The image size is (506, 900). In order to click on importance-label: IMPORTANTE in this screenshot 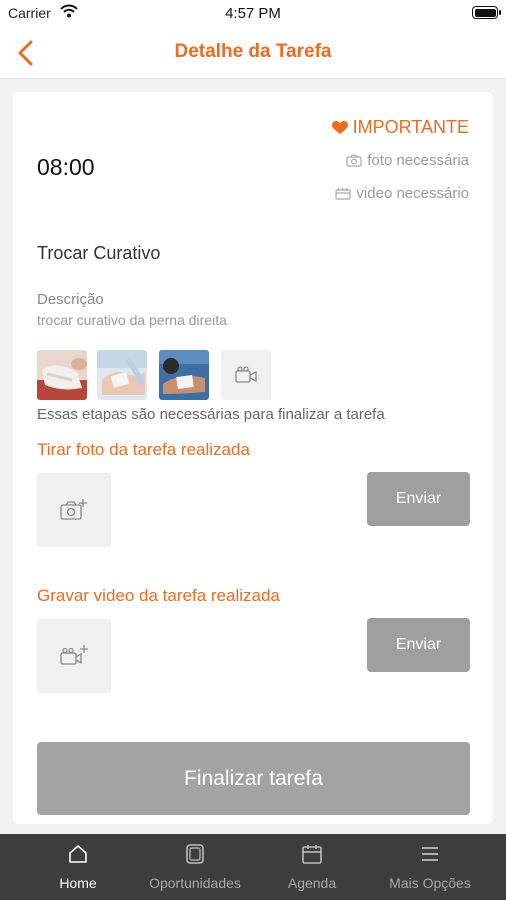, I will do `click(410, 127)`.